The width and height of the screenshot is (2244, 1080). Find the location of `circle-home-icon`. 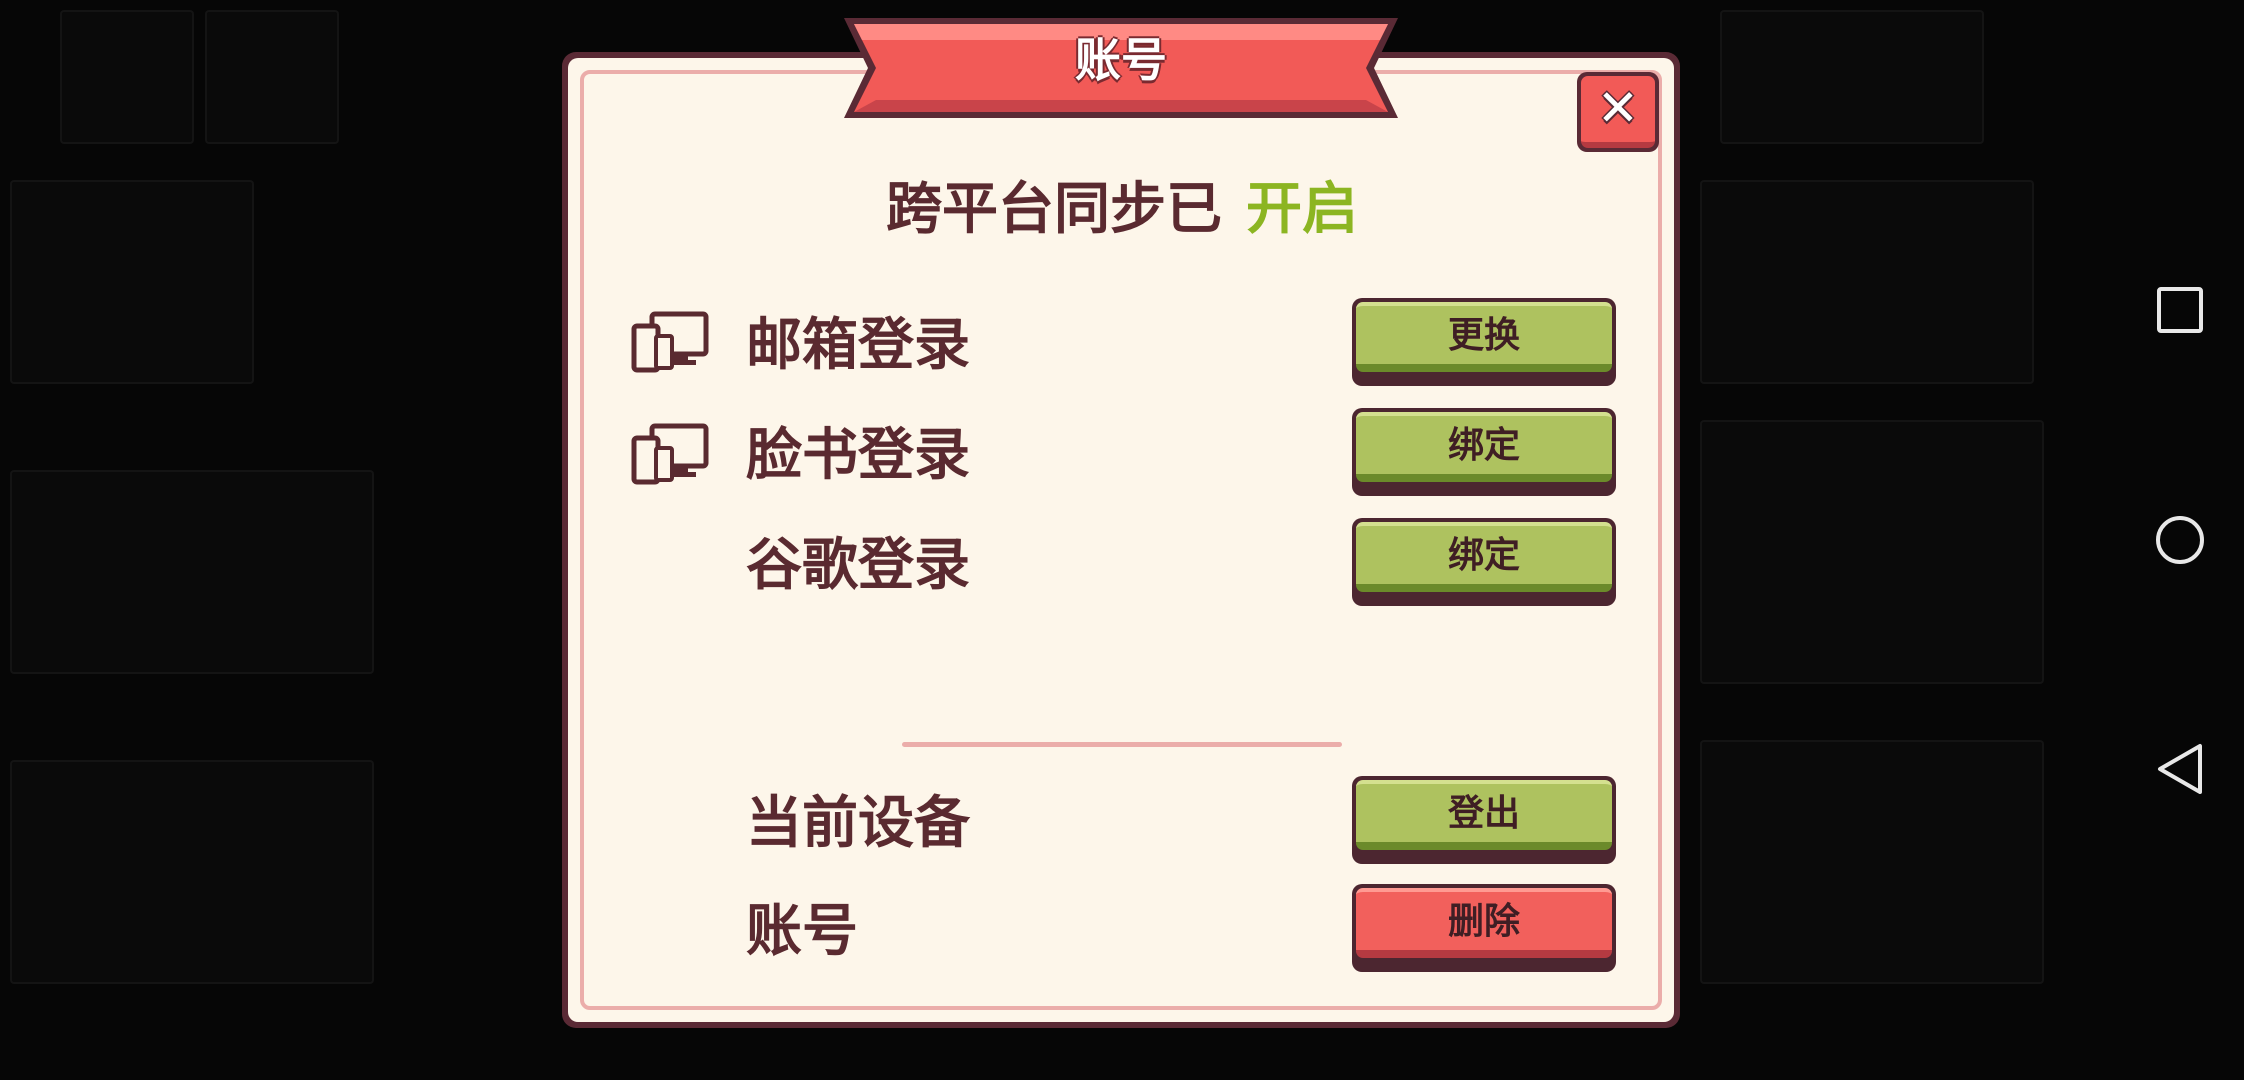

circle-home-icon is located at coordinates (2180, 540).